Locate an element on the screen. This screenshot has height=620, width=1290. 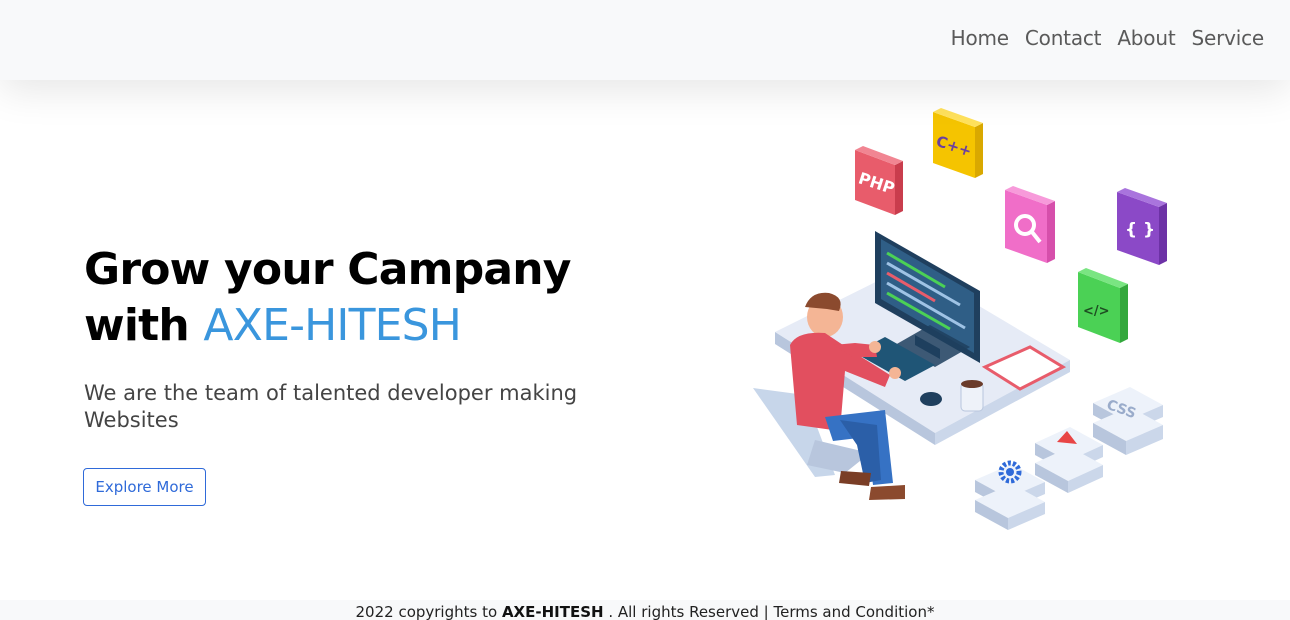
php-icon: PHP is located at coordinates (879, 180).